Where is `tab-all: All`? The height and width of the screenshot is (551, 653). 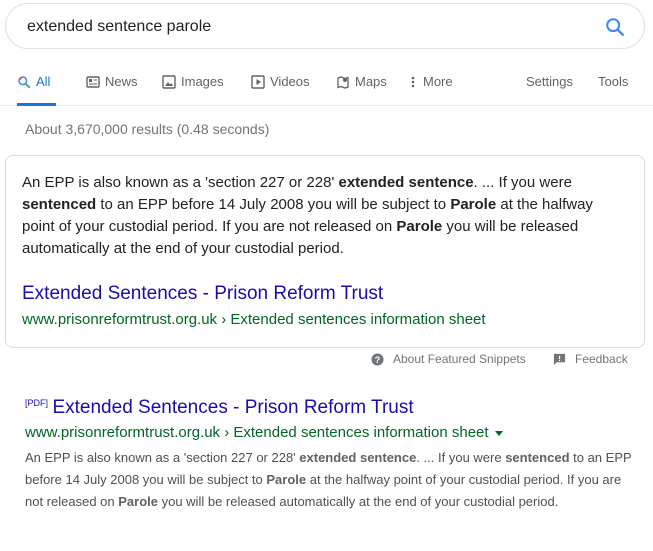 tab-all: All is located at coordinates (37, 90).